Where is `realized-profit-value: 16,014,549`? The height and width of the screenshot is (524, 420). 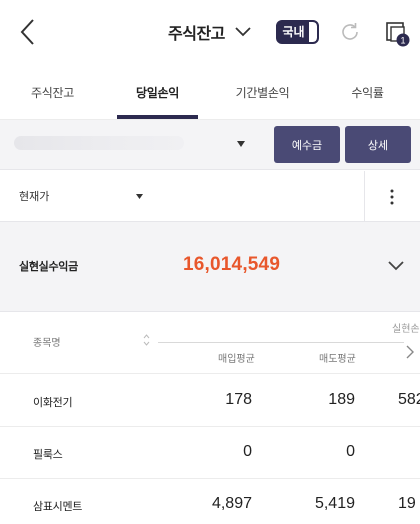
realized-profit-value: 16,014,549 is located at coordinates (232, 264).